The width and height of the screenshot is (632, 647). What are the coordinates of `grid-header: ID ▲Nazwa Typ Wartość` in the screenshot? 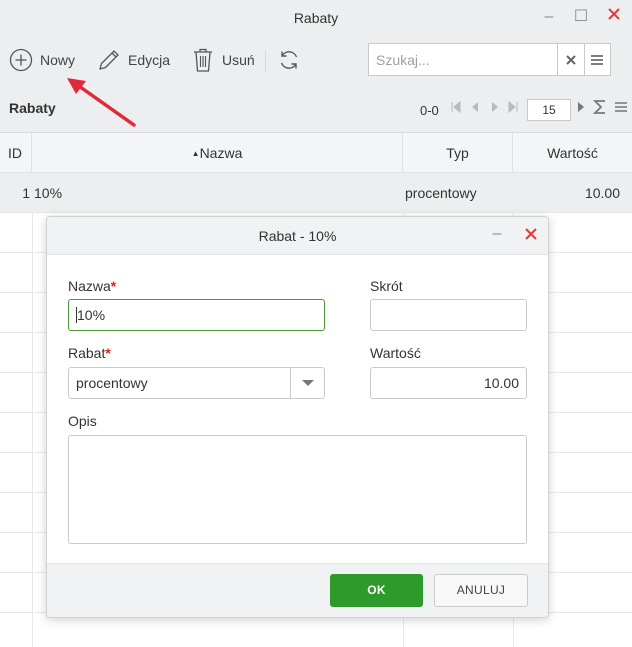 It's located at (316, 153).